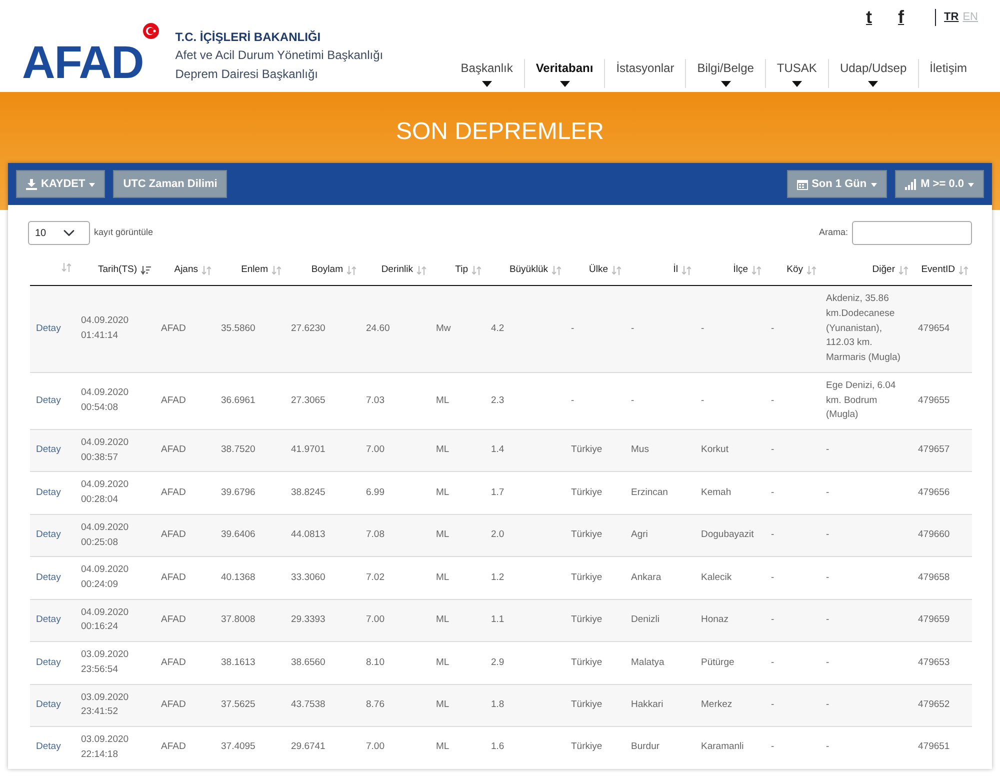  I want to click on table-cell: 479659, so click(934, 620).